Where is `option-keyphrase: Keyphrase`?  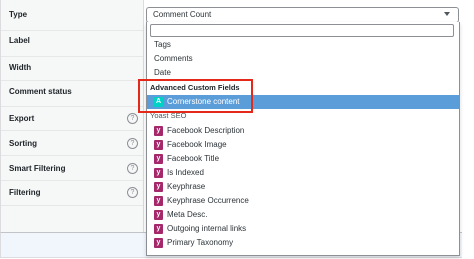
option-keyphrase: Keyphrase is located at coordinates (186, 187).